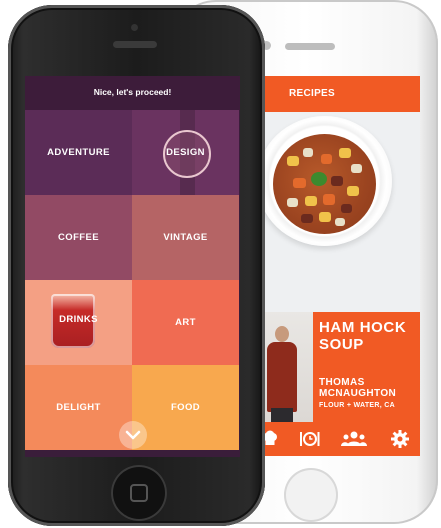  I want to click on category-label: COFFEE, so click(78, 237).